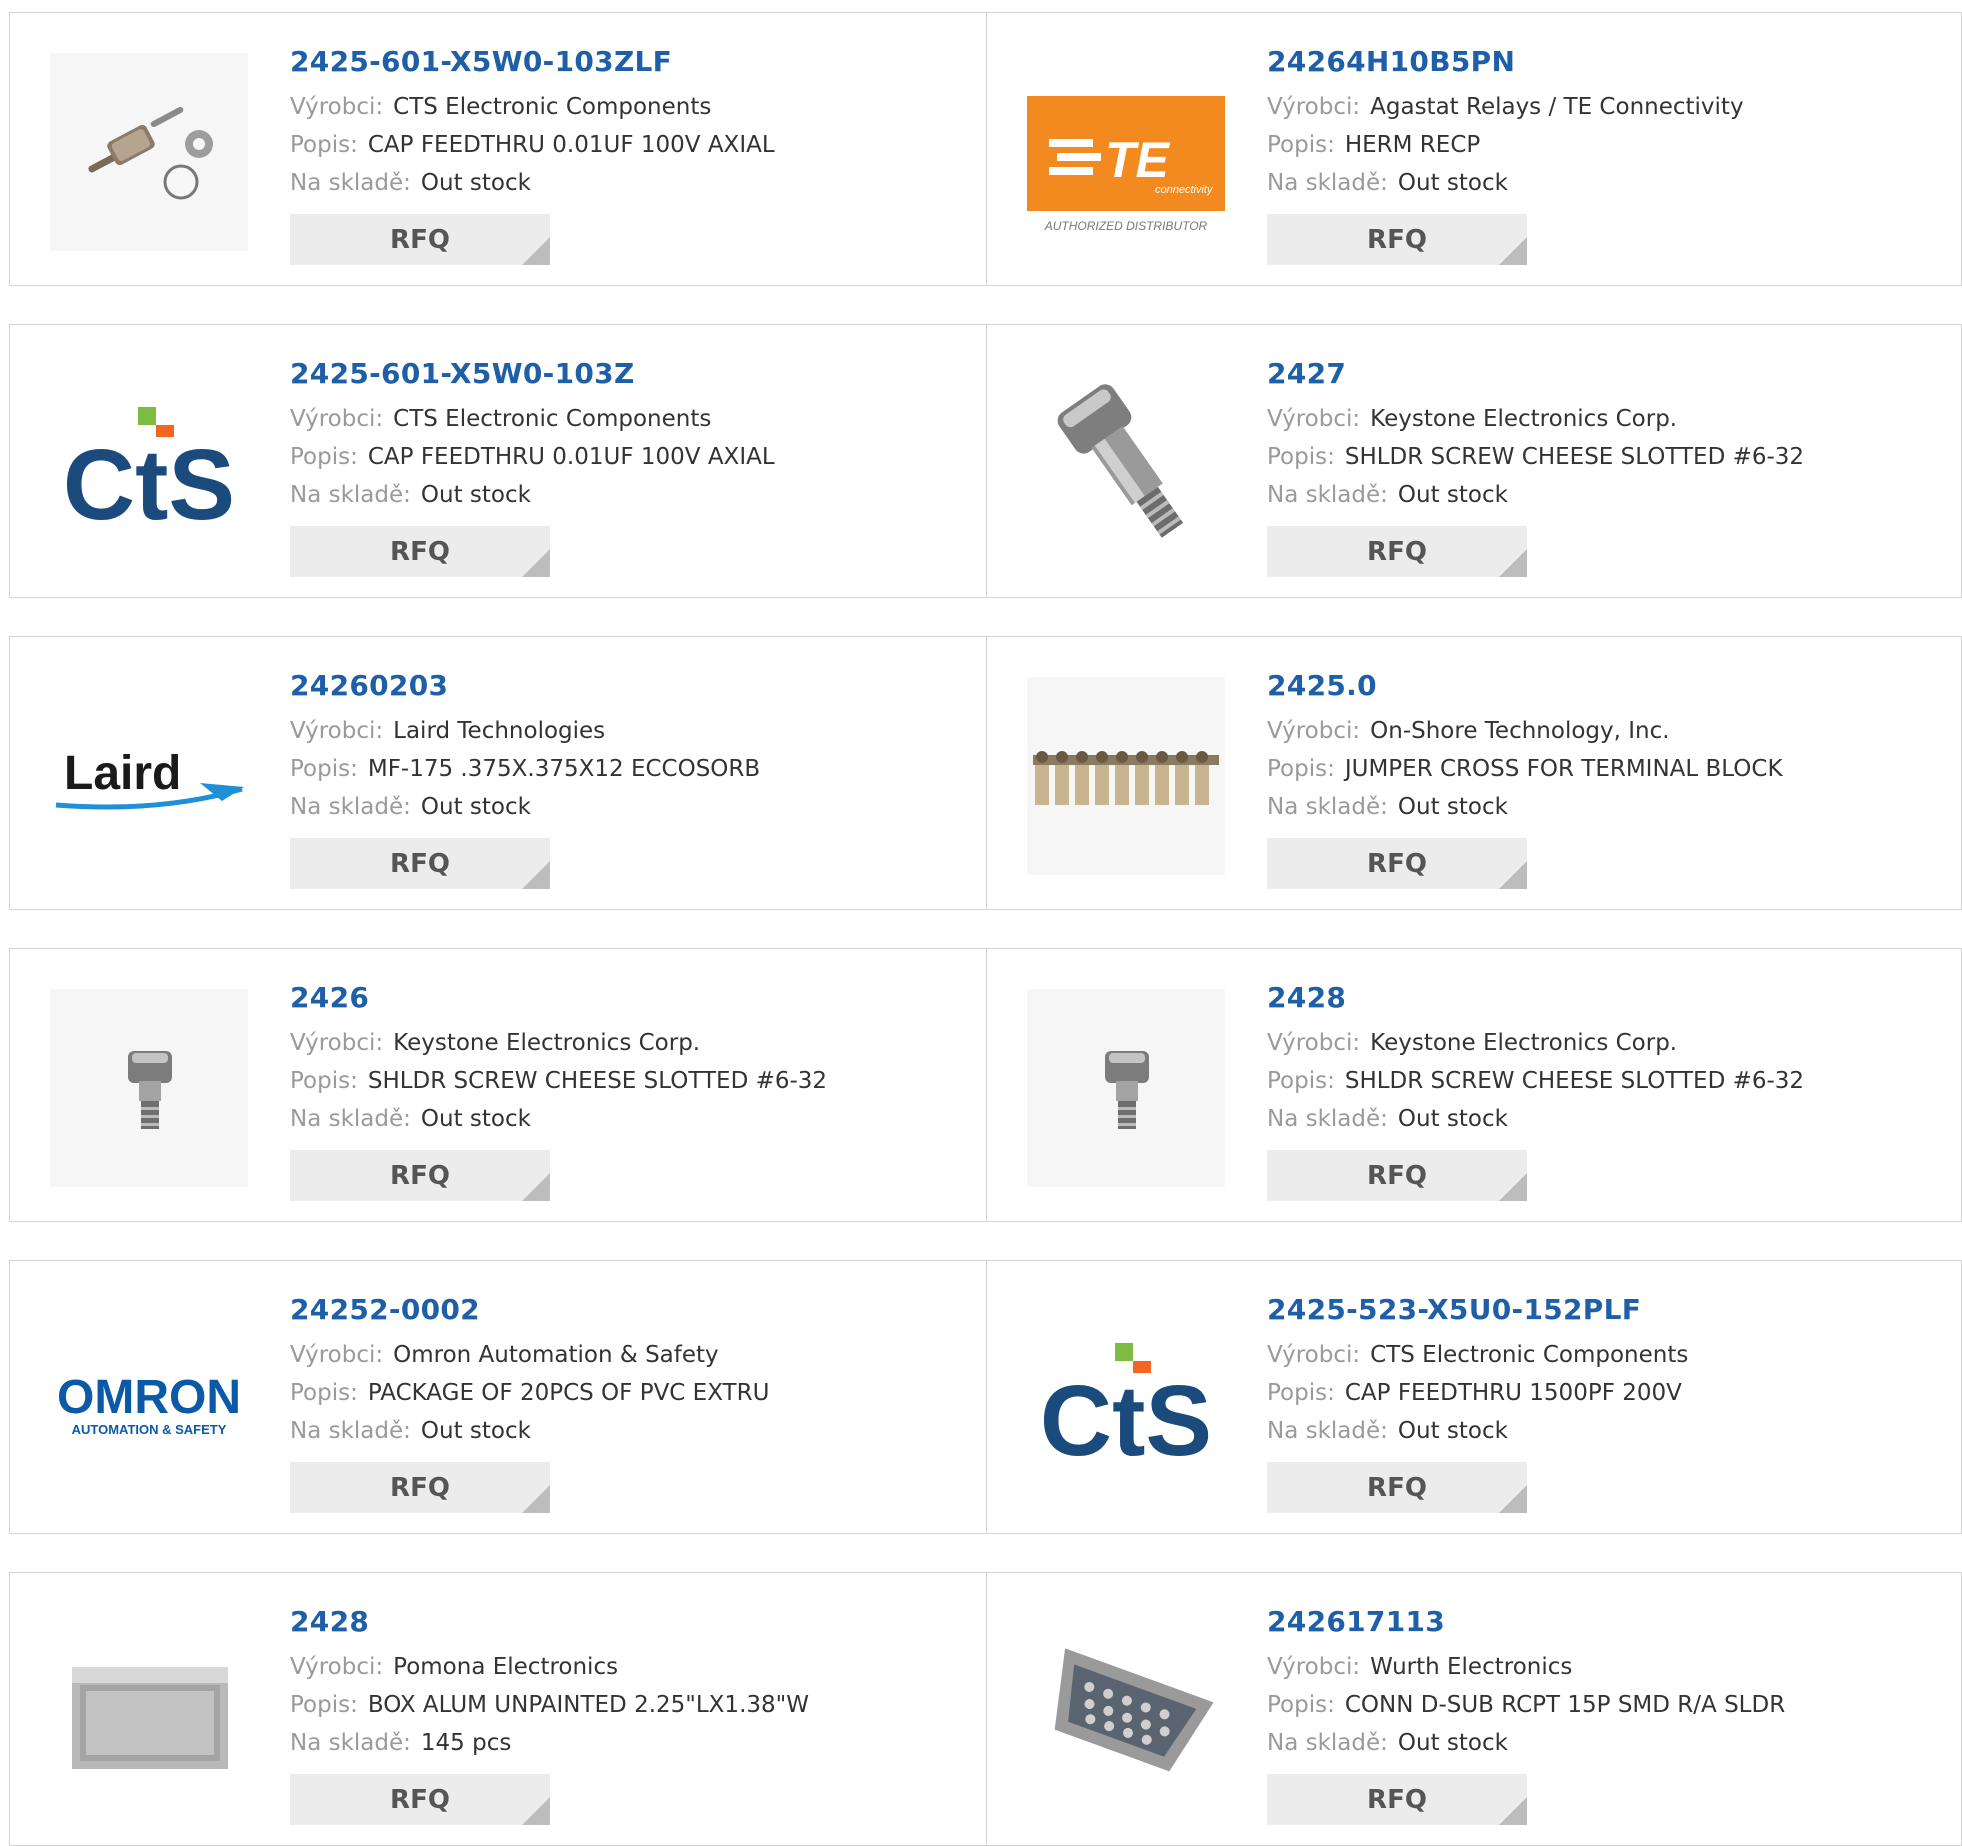 This screenshot has height=1846, width=1962. What do you see at coordinates (385, 1310) in the screenshot?
I see `part-number-link: 24252-0002` at bounding box center [385, 1310].